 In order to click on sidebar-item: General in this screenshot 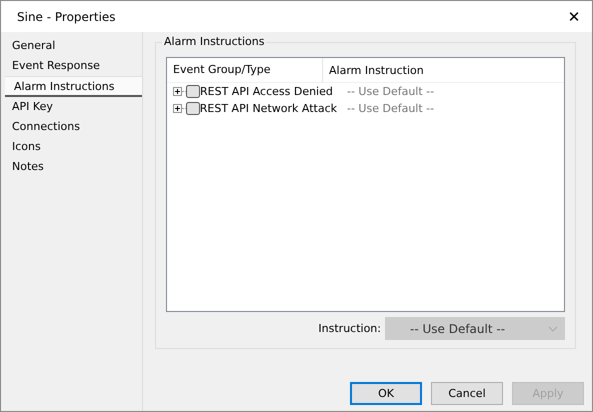, I will do `click(71, 46)`.